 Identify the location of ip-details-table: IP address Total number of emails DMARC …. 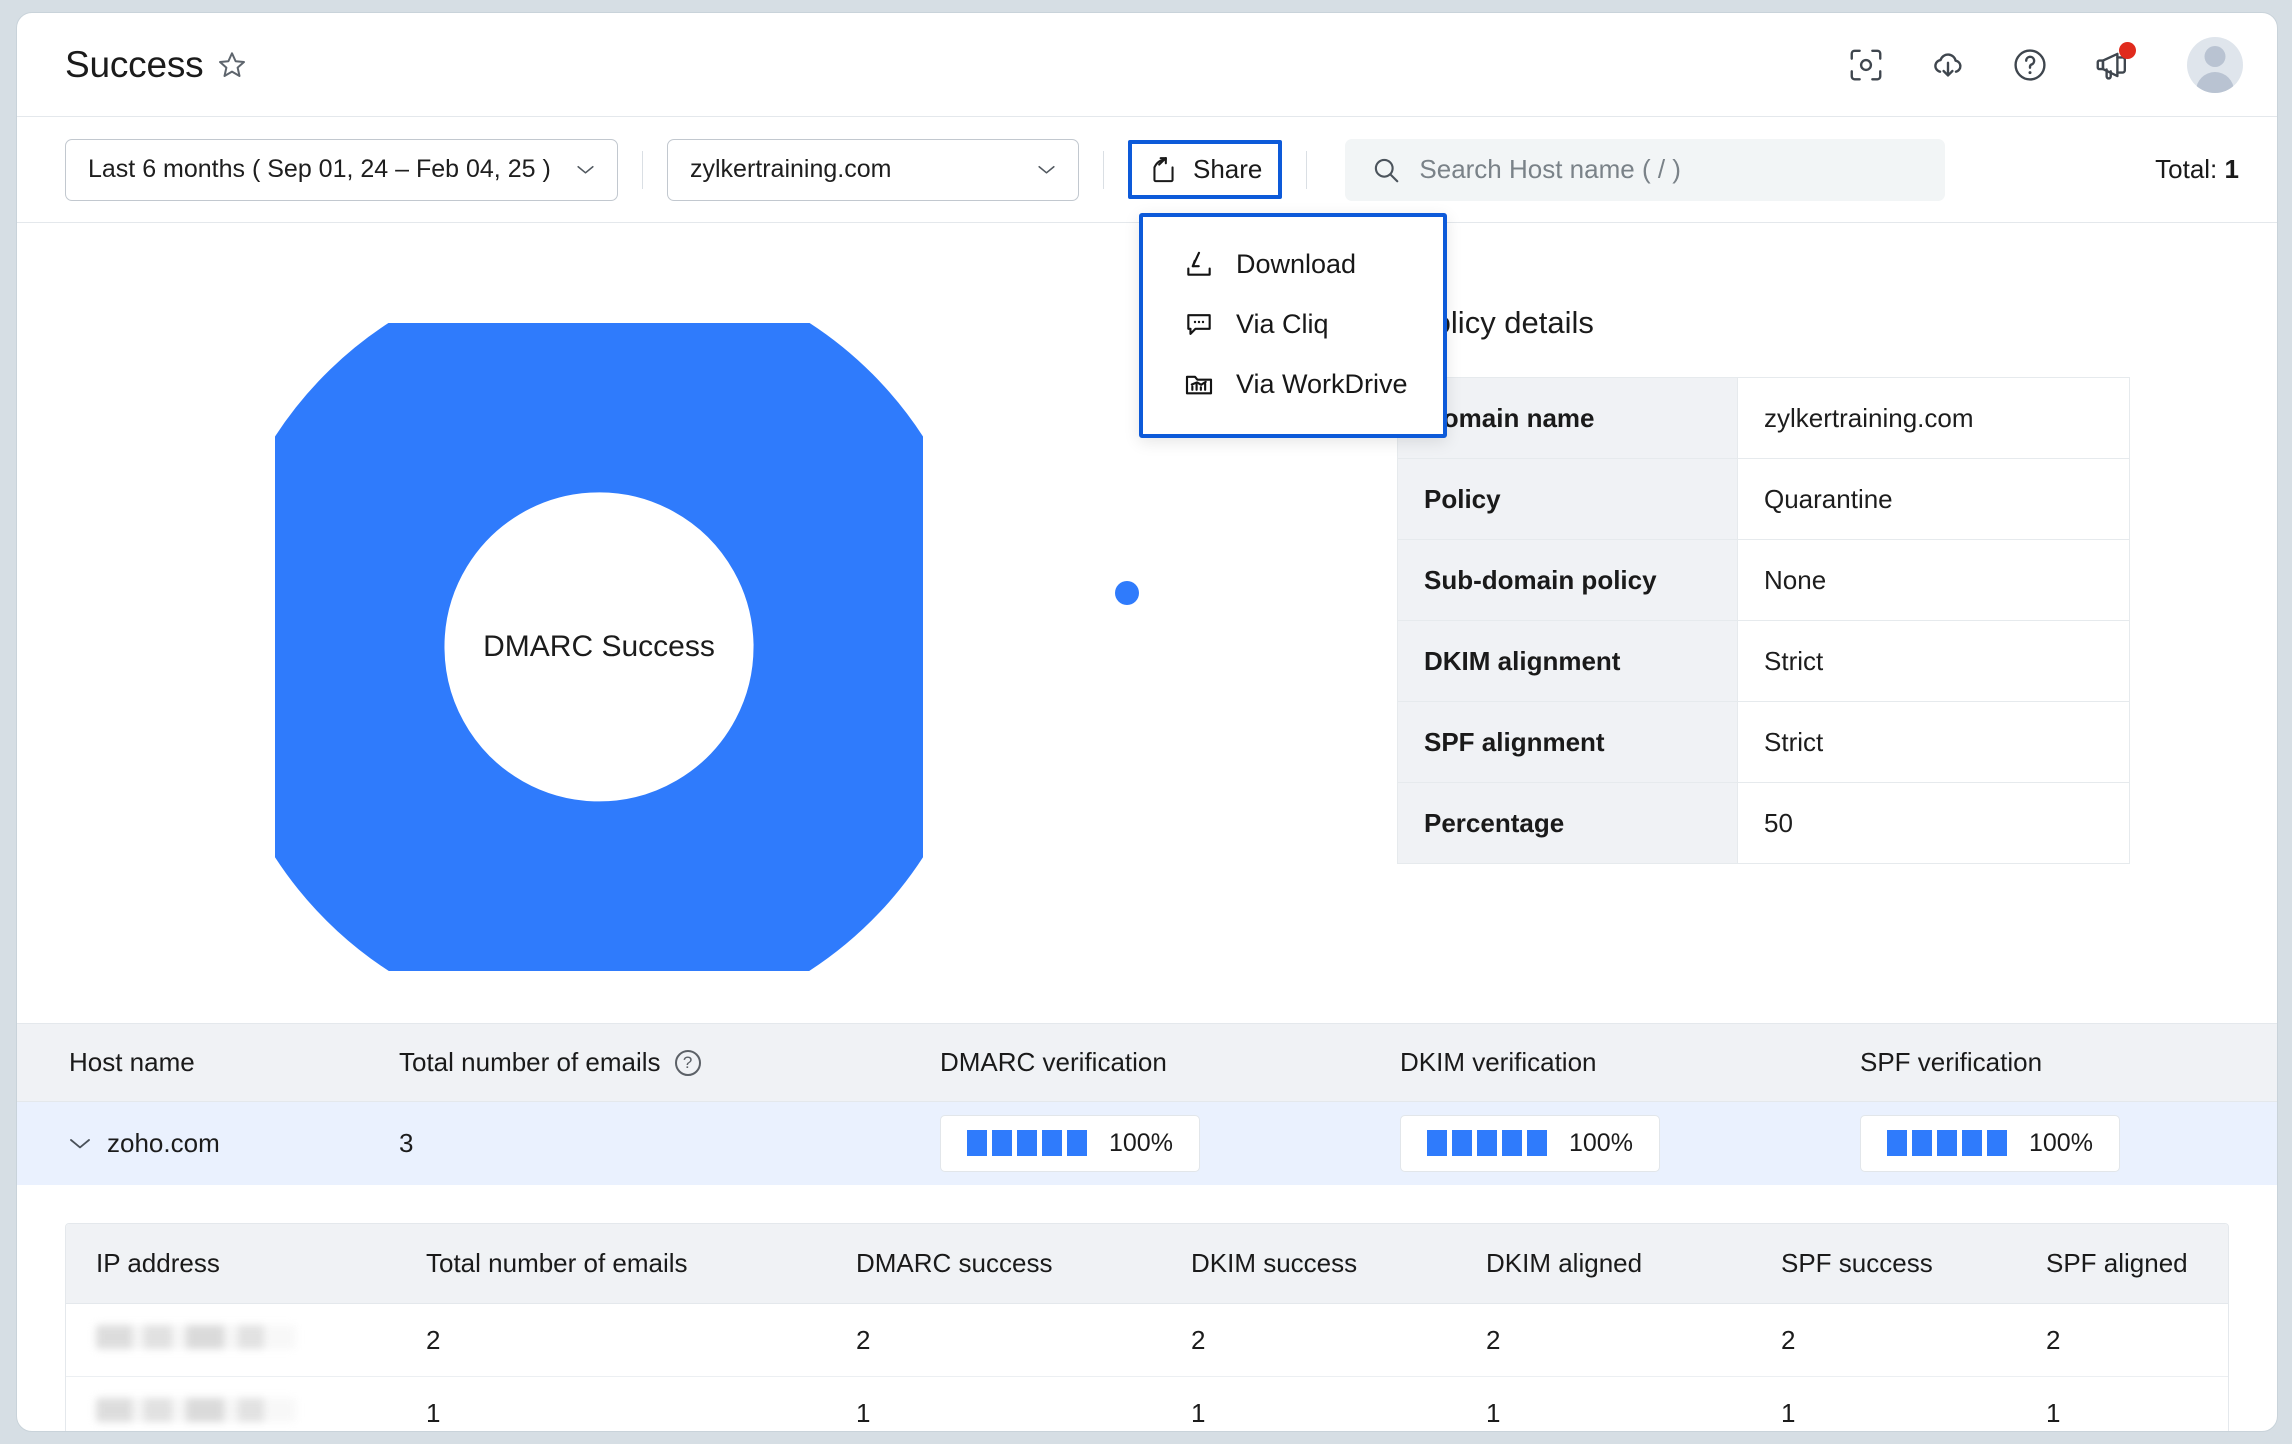
(1147, 1327).